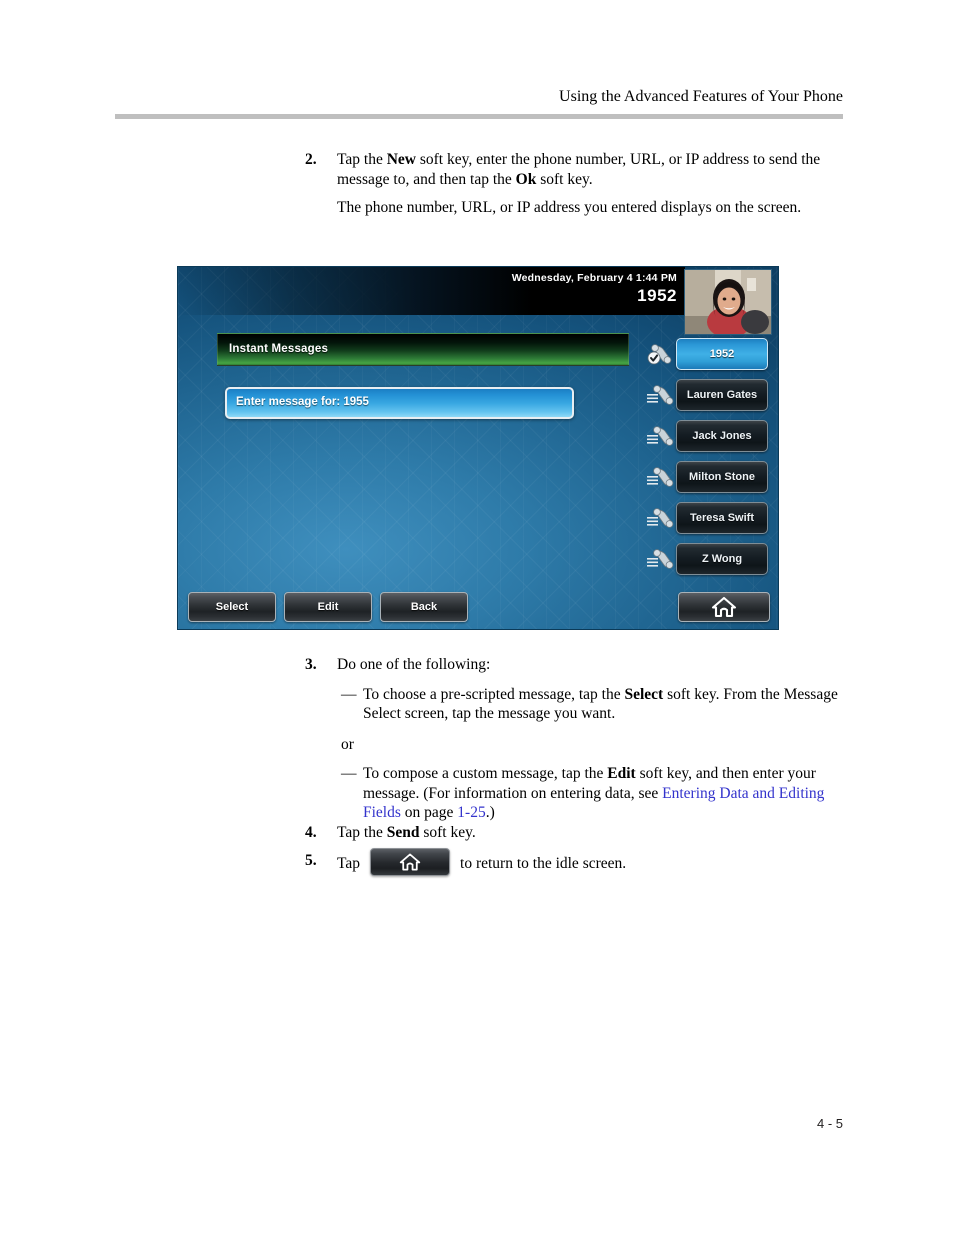 The image size is (954, 1235). What do you see at coordinates (279, 349) in the screenshot?
I see `phone-title-text: Instant Messages` at bounding box center [279, 349].